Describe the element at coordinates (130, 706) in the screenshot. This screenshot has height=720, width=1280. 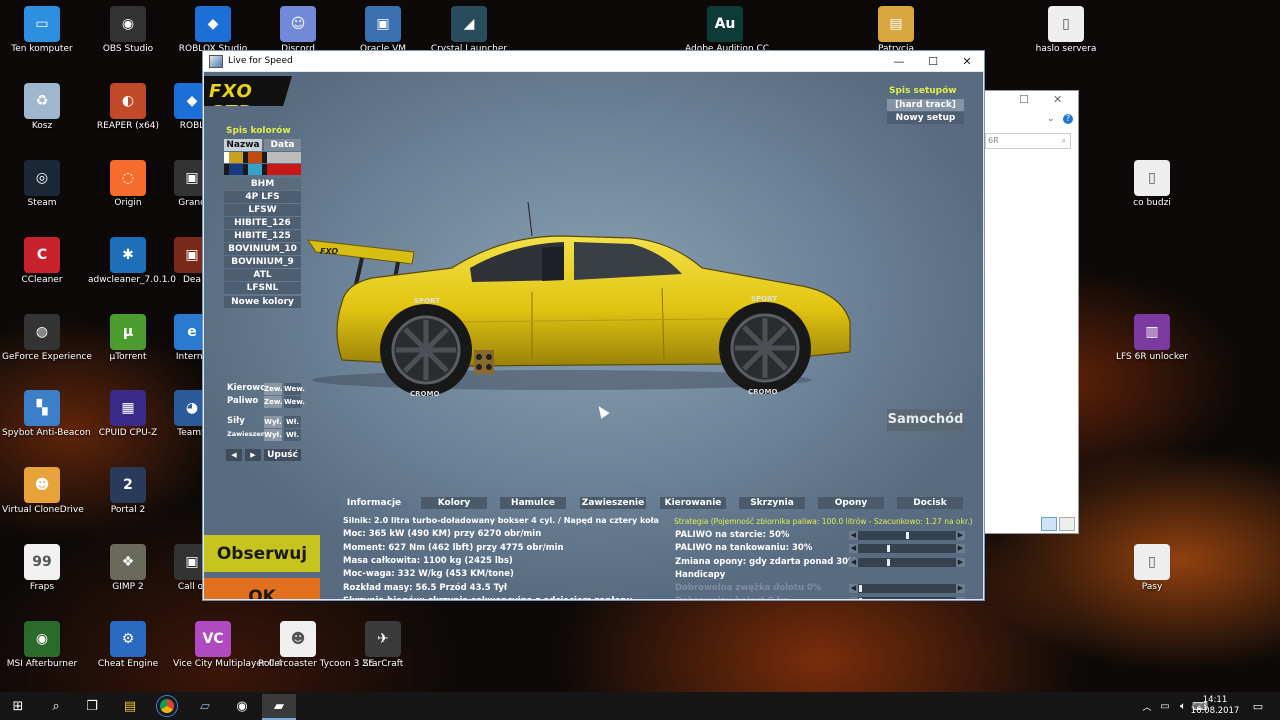
I see `file-explorer-icon: ▤` at that location.